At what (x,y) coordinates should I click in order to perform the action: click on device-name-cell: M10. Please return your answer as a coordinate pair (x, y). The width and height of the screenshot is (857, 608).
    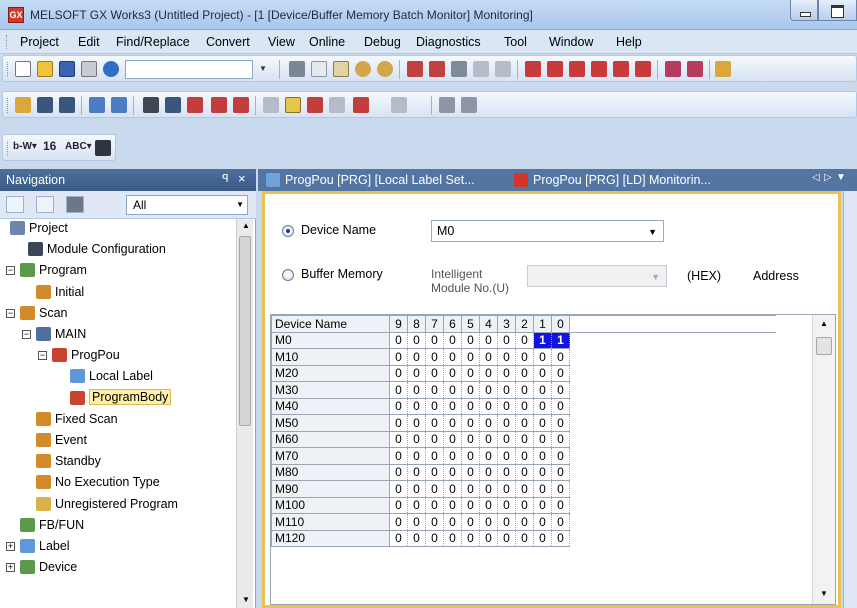
    Looking at the image, I should click on (330, 357).